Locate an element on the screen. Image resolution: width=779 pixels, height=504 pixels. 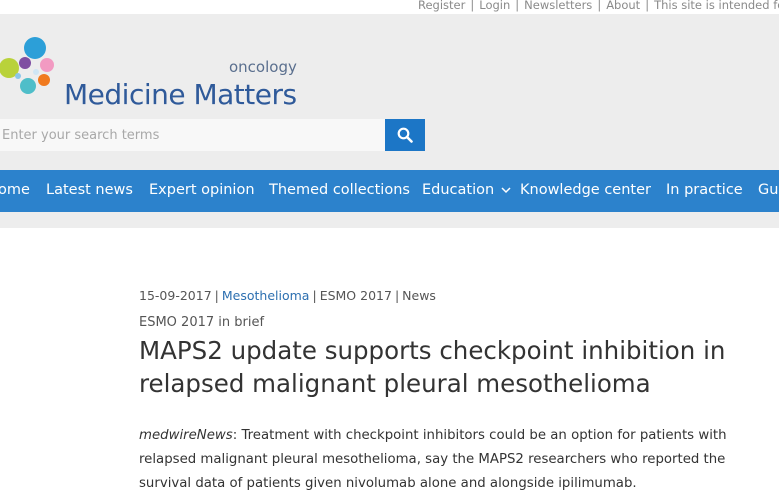
search-icon is located at coordinates (405, 135).